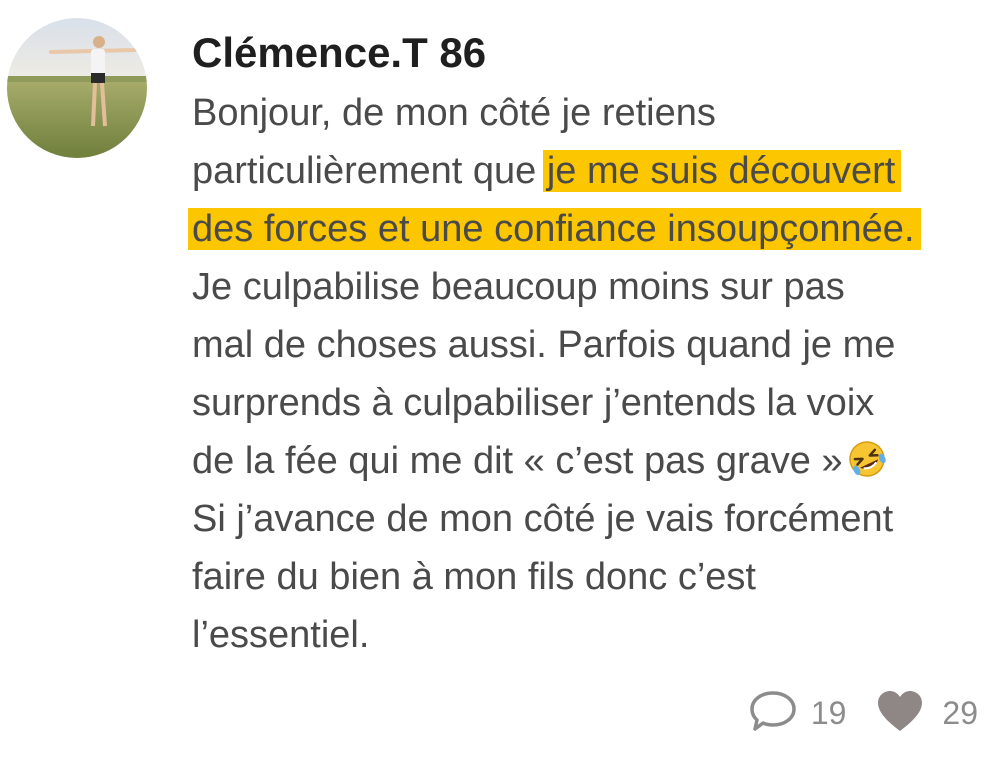  I want to click on highlighted-text: je me suis découvert, so click(721, 171).